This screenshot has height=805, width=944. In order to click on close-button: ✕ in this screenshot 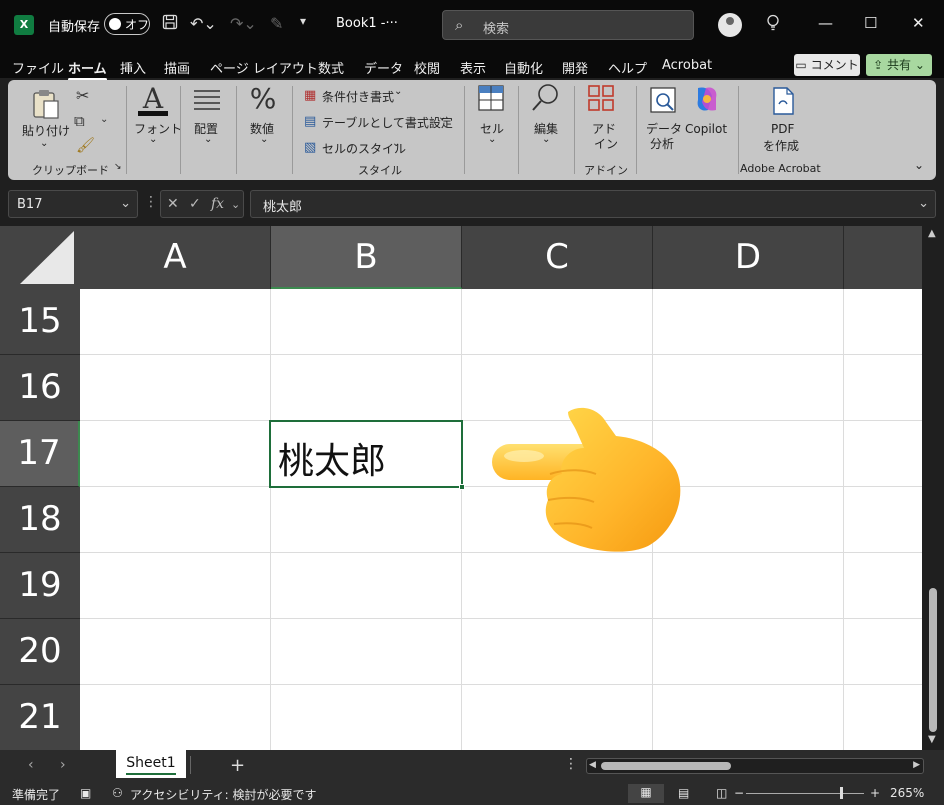, I will do `click(918, 23)`.